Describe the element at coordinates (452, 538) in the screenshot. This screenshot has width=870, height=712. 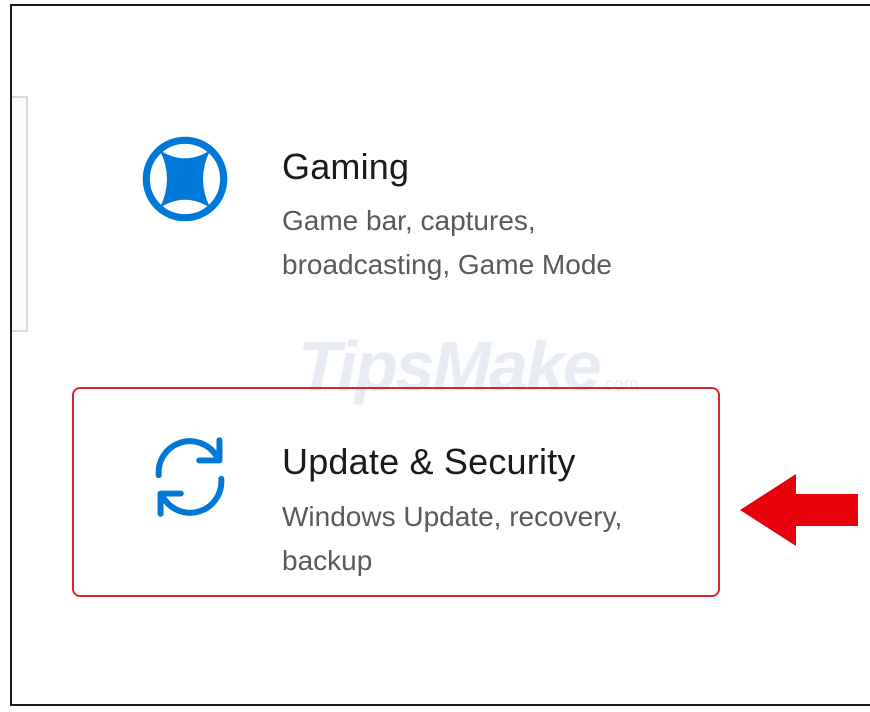
I see `tile-description: Windows Update, recovery, backup` at that location.